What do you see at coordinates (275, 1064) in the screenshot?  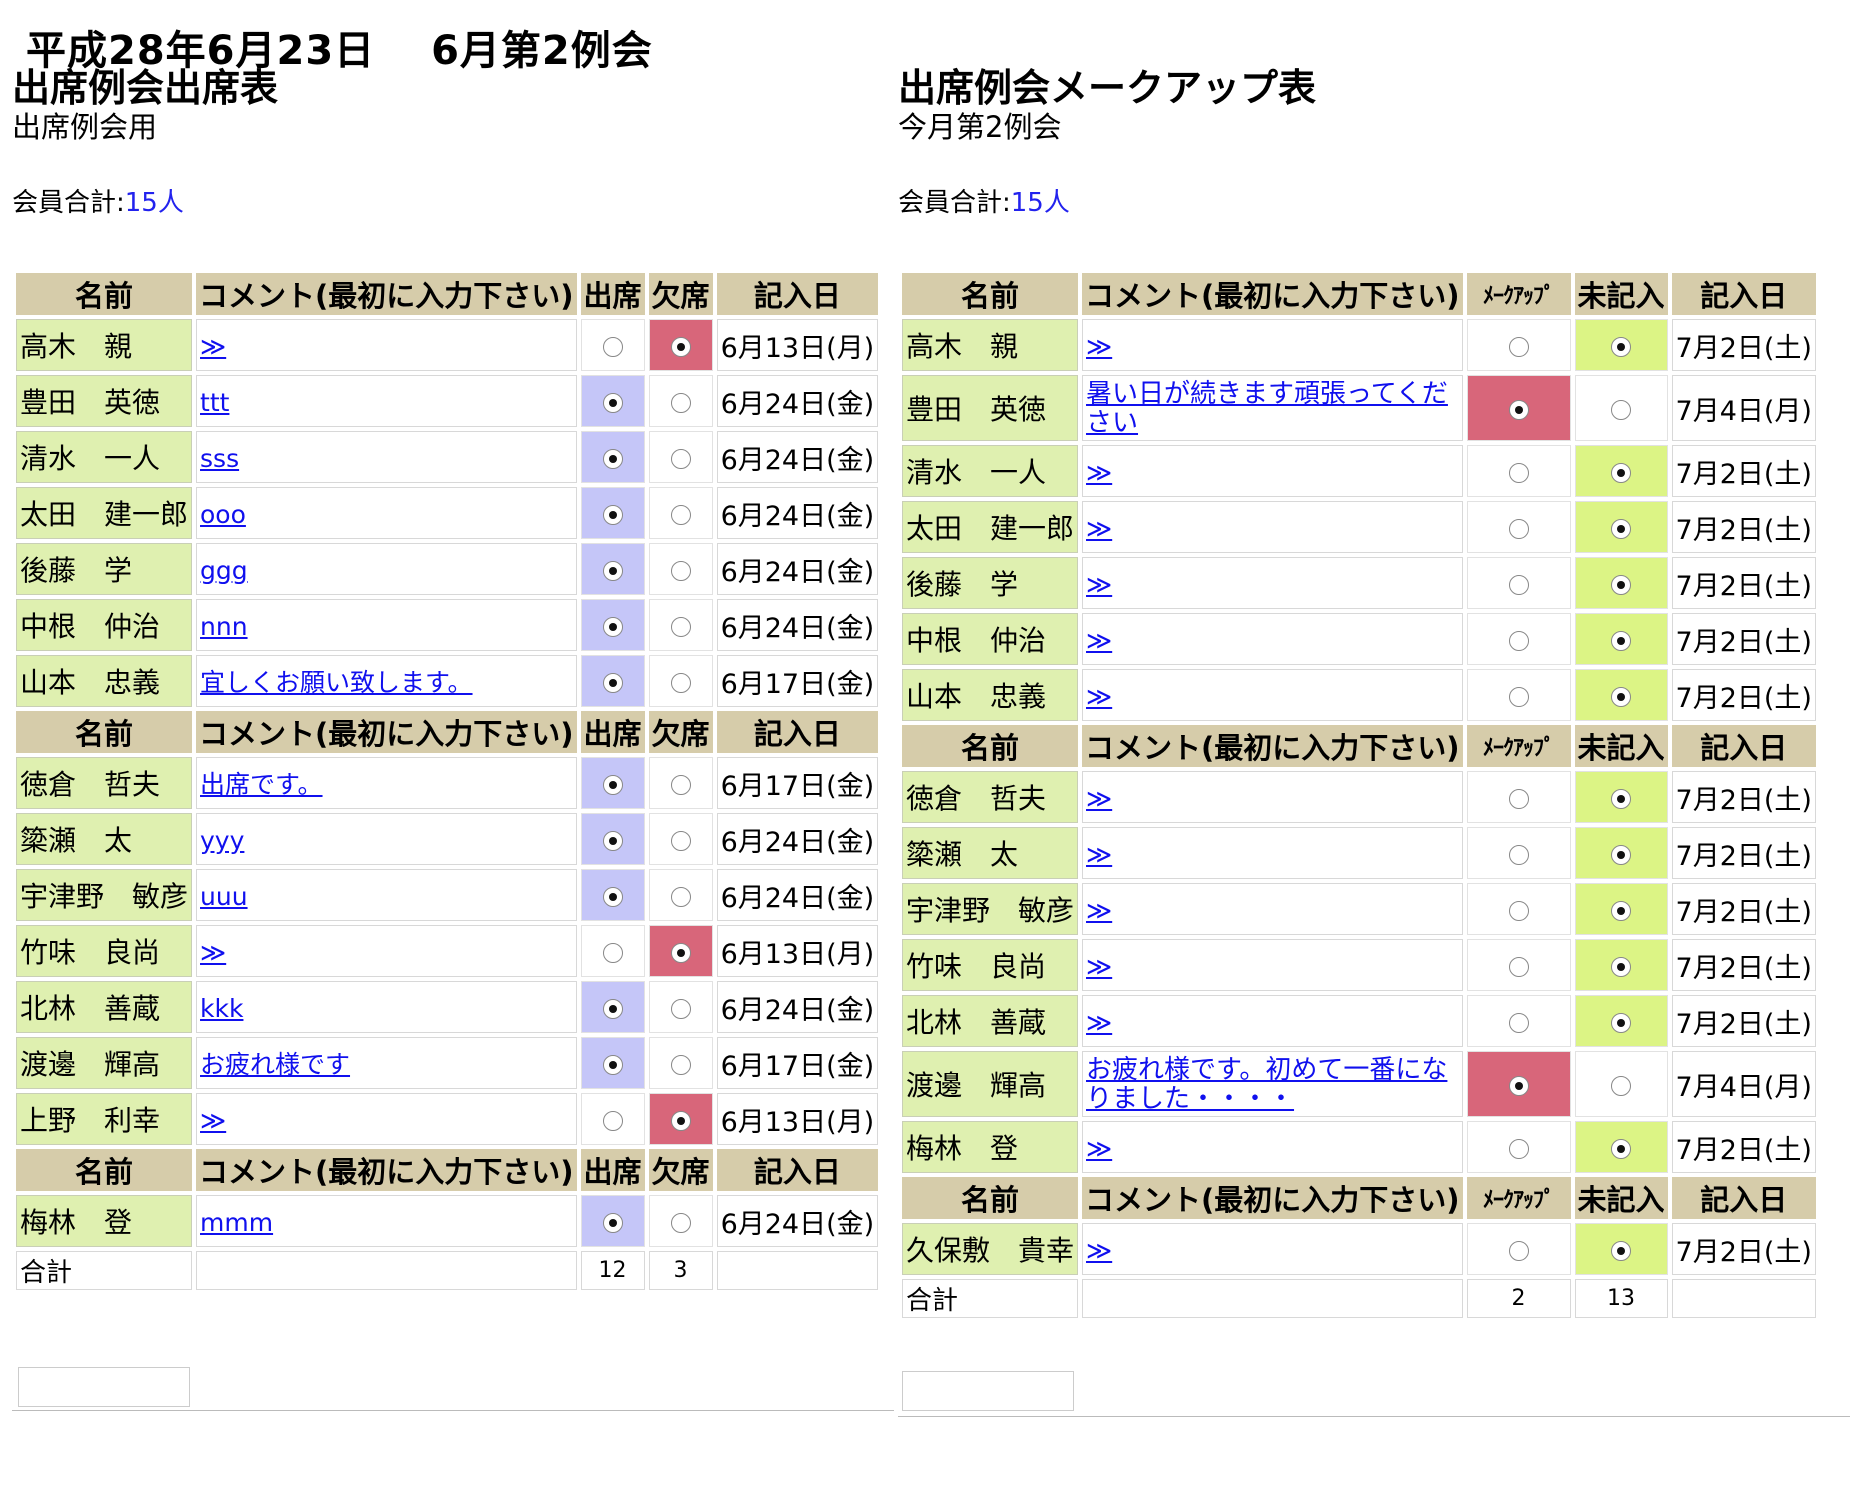 I see `comment-link: お疲れ様です` at bounding box center [275, 1064].